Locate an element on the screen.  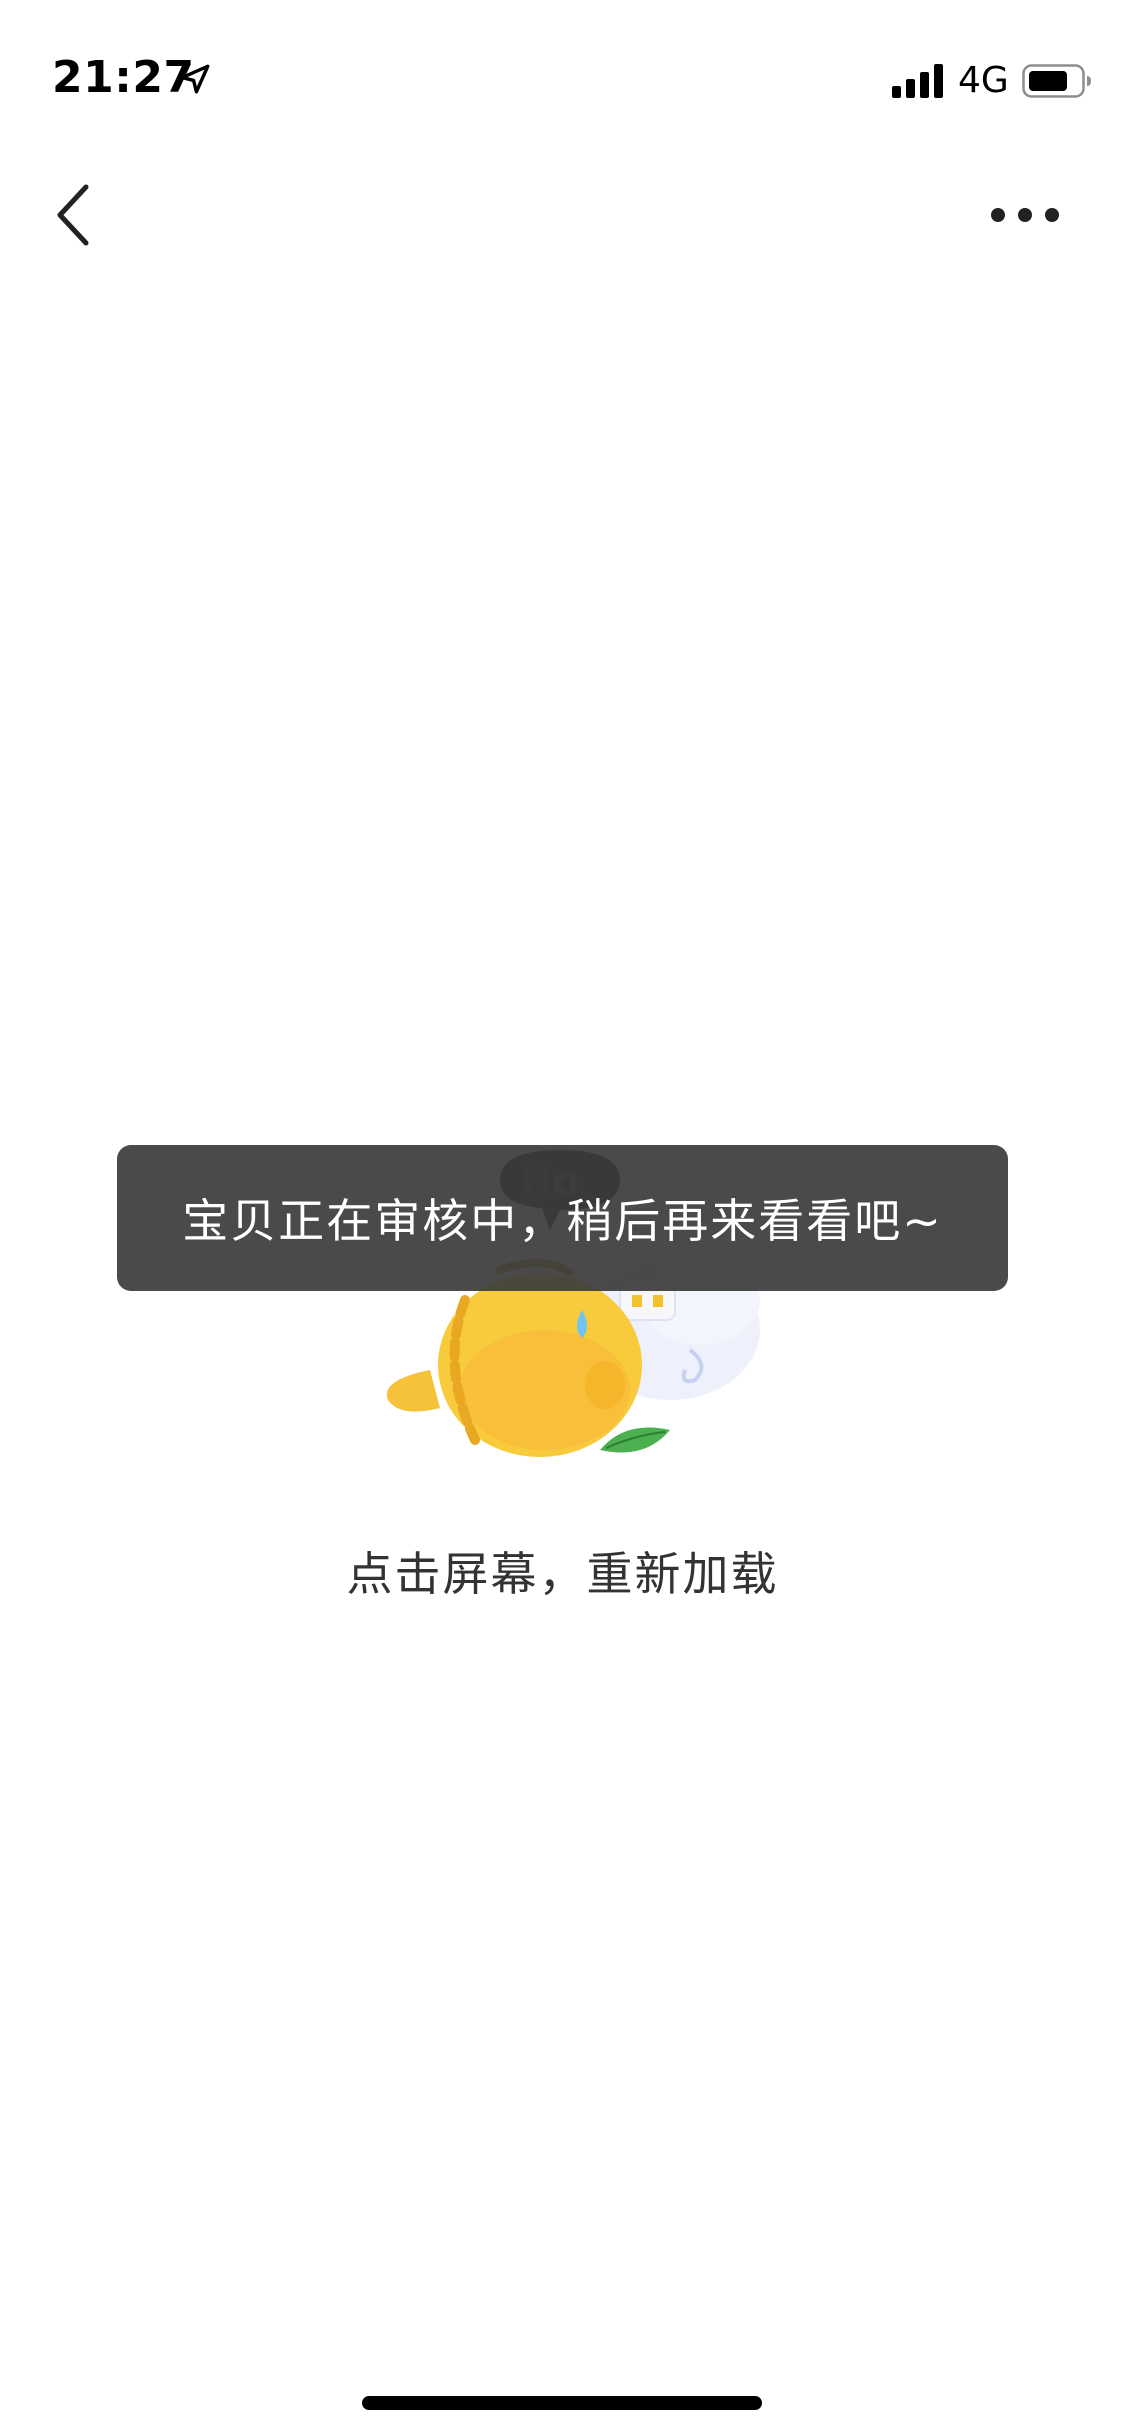
chevron-left-icon is located at coordinates (73, 215).